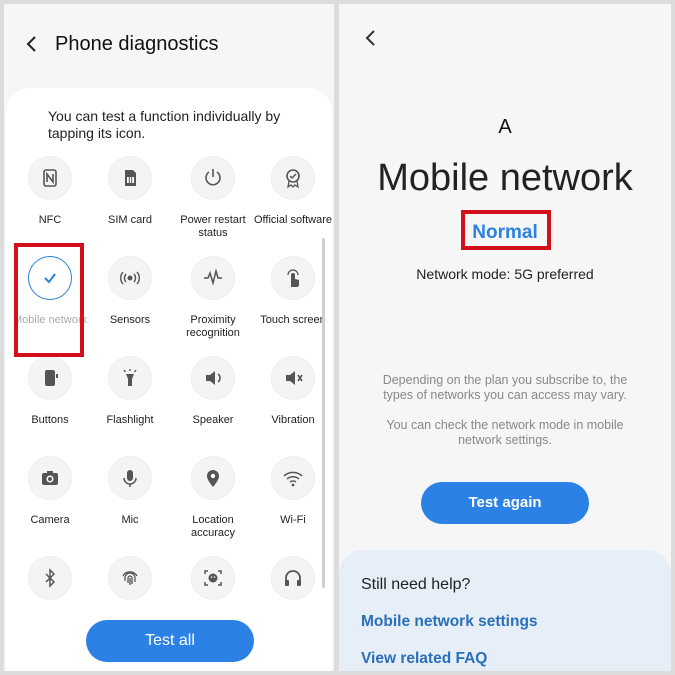 The height and width of the screenshot is (675, 675). Describe the element at coordinates (130, 420) in the screenshot. I see `test-item-label: Flashlight` at that location.